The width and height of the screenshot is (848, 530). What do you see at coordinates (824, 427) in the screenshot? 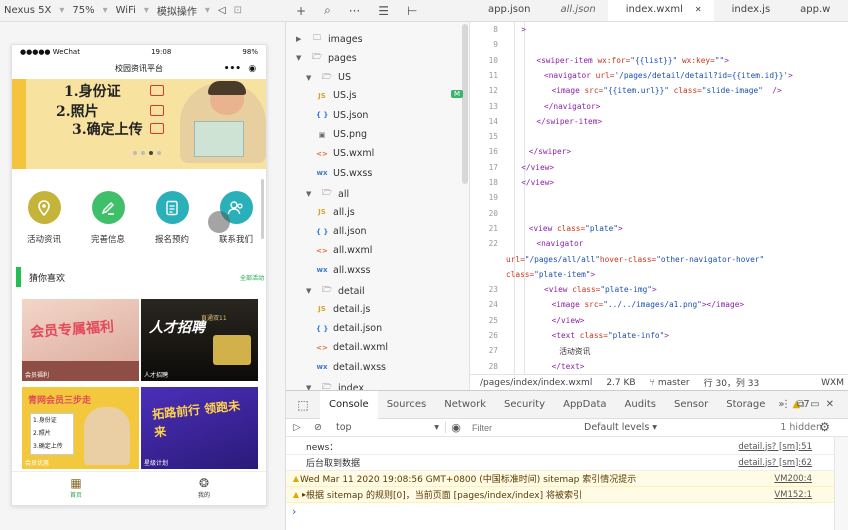
I see `settings-icon: ⚙` at bounding box center [824, 427].